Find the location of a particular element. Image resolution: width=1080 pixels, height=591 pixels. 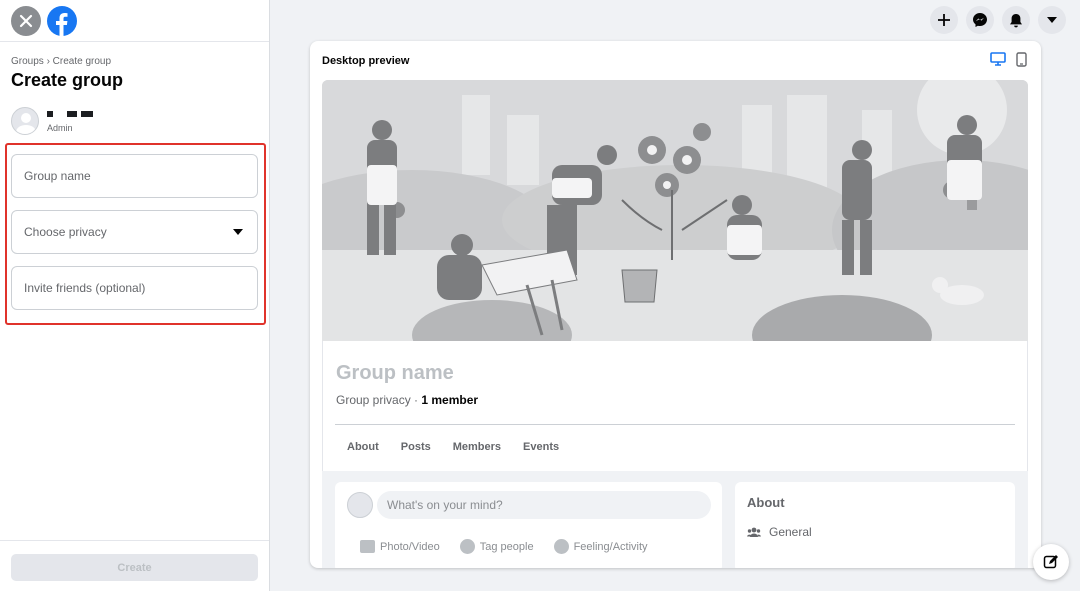

preview-tabs: About Posts Members Events is located at coordinates (453, 447).